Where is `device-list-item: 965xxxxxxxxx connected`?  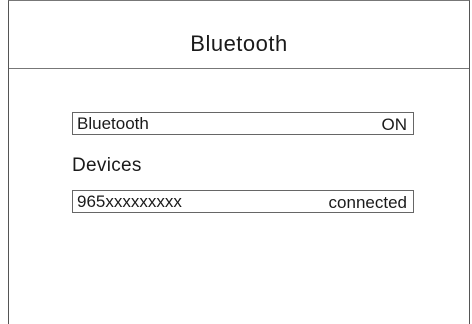 device-list-item: 965xxxxxxxxx connected is located at coordinates (243, 201).